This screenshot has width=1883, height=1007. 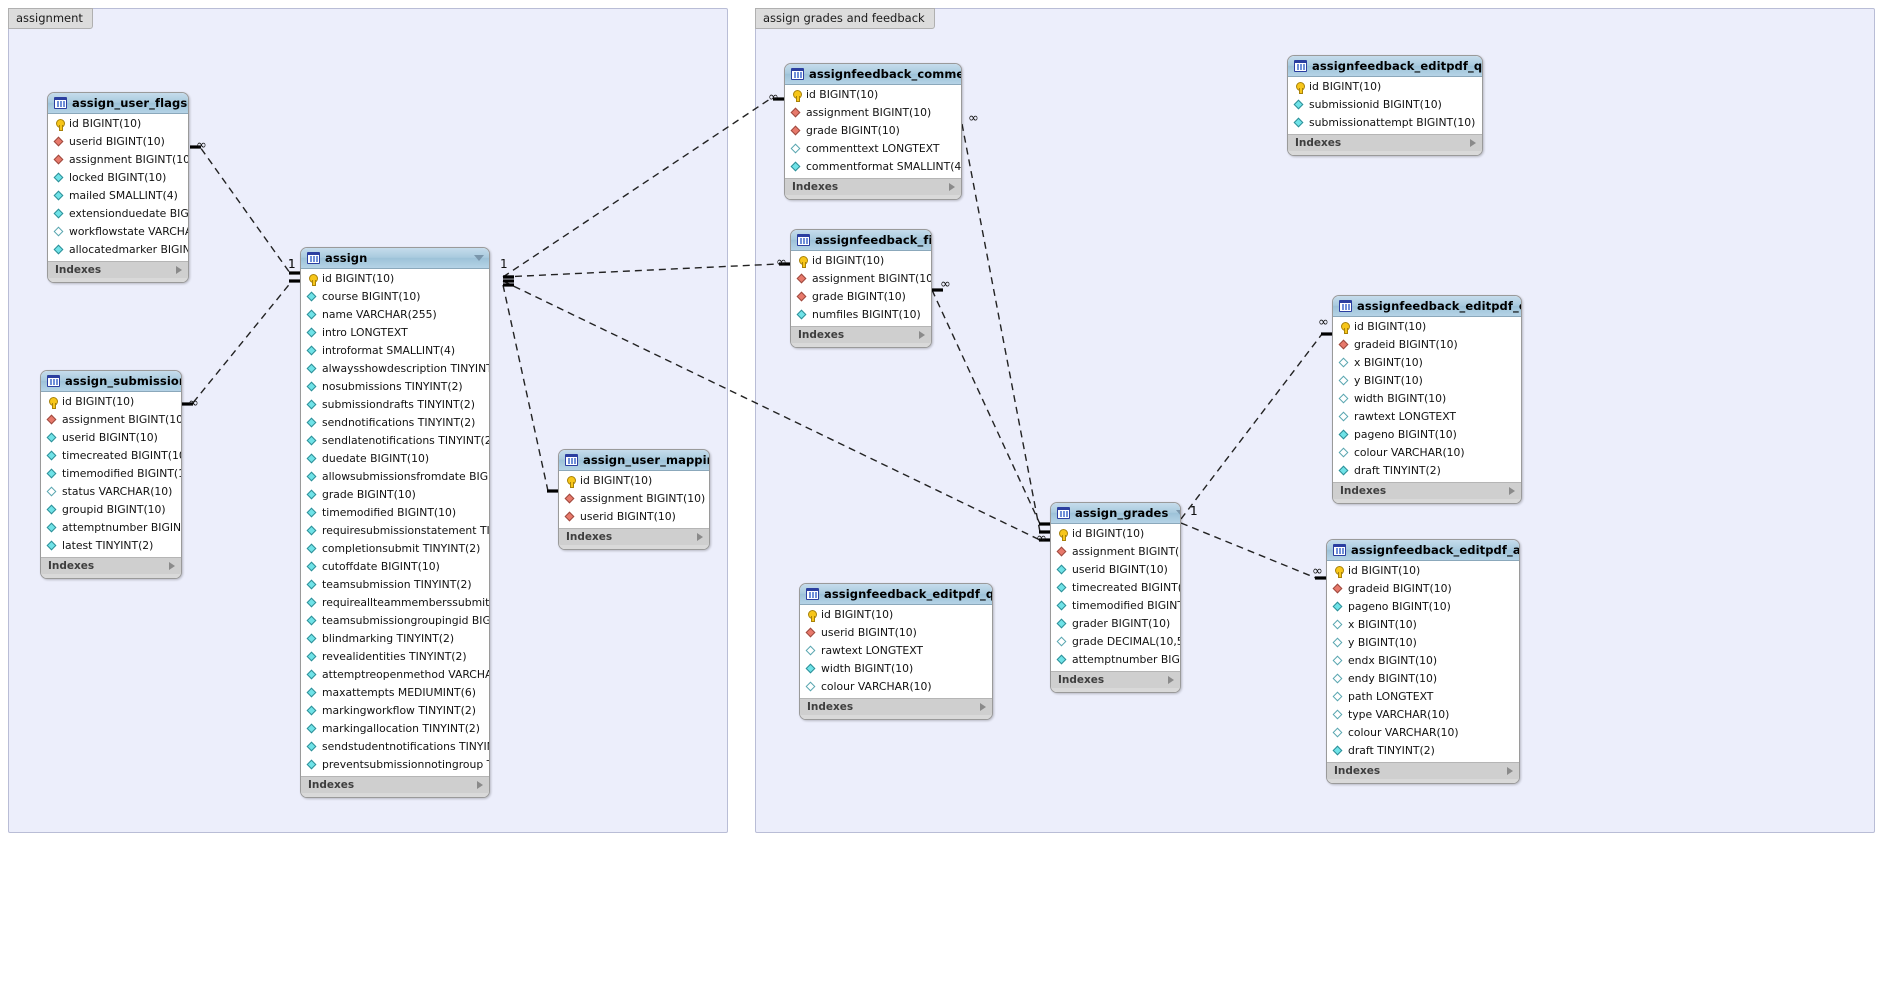 I want to click on table-column-row: requiresubmissionstatement TINYINT(2), so click(x=395, y=531).